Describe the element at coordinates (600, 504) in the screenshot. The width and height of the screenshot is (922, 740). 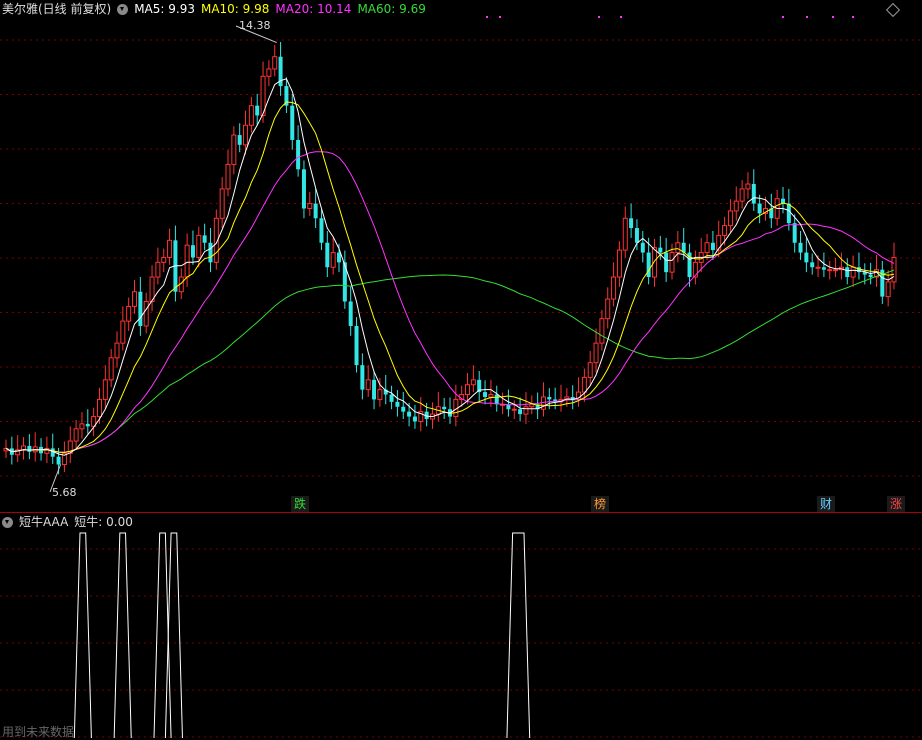
I see `event-tag-list: 榜` at that location.